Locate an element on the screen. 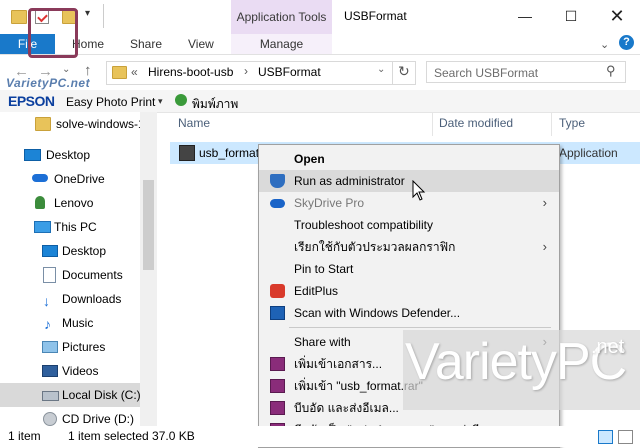 The image size is (640, 448). details-view-icon is located at coordinates (605, 437).